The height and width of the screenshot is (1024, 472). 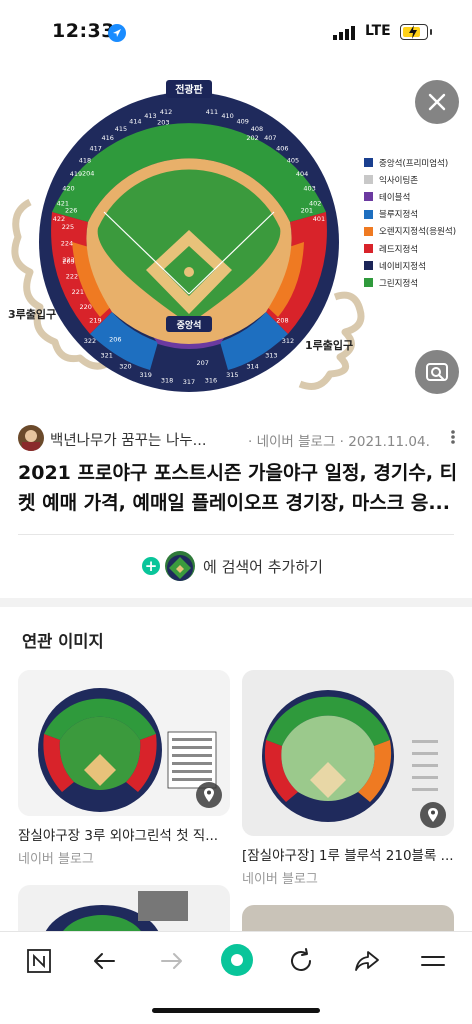 I want to click on section-number: 415, so click(x=121, y=129).